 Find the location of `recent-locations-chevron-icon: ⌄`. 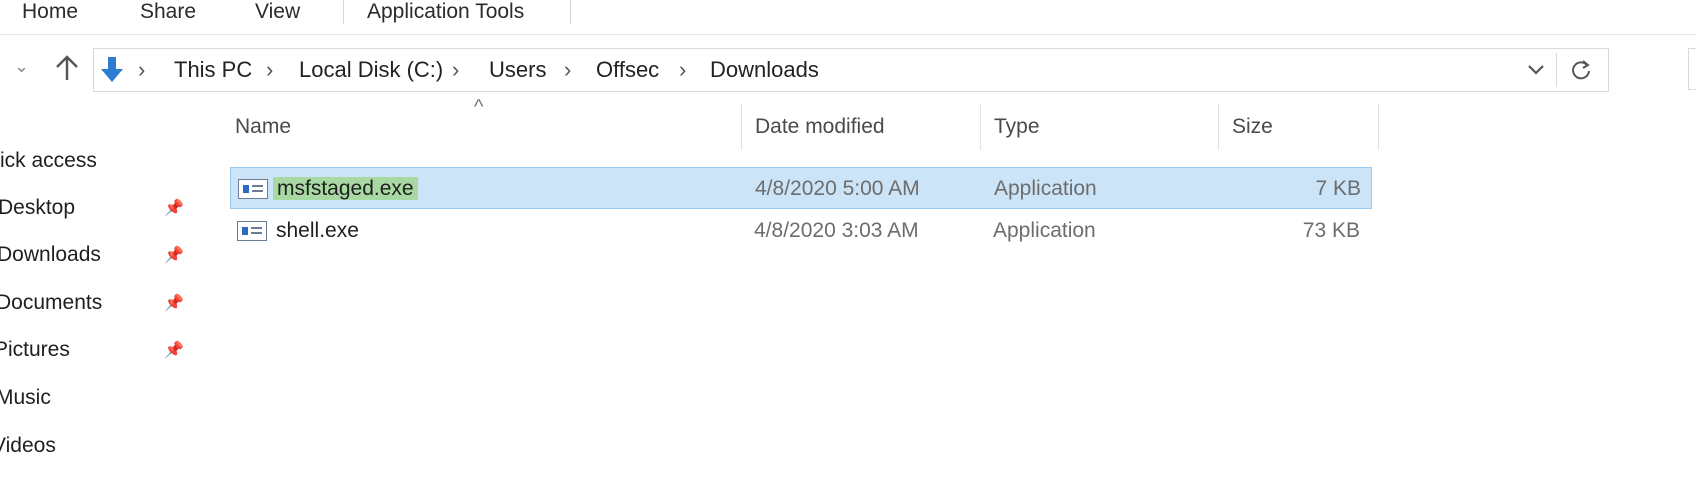

recent-locations-chevron-icon: ⌄ is located at coordinates (21, 66).